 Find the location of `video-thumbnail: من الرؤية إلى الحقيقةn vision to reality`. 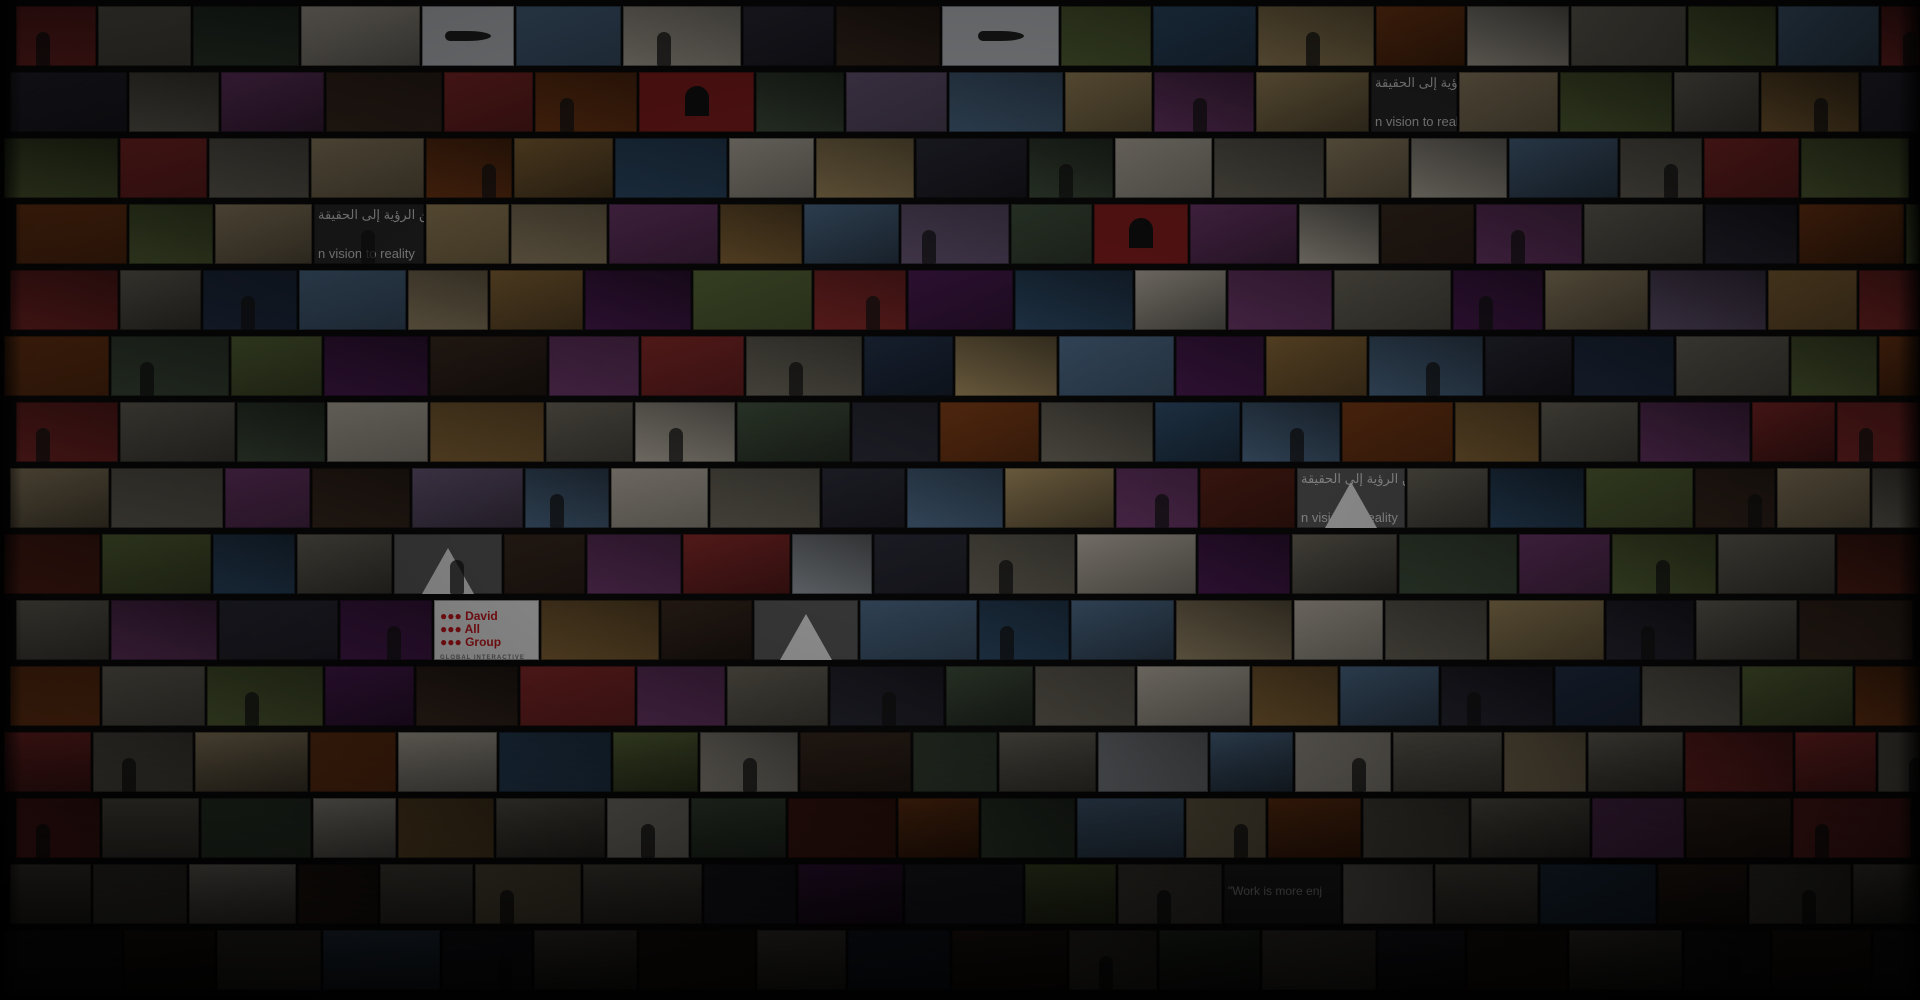

video-thumbnail: من الرؤية إلى الحقيقةn vision to reality is located at coordinates (369, 234).